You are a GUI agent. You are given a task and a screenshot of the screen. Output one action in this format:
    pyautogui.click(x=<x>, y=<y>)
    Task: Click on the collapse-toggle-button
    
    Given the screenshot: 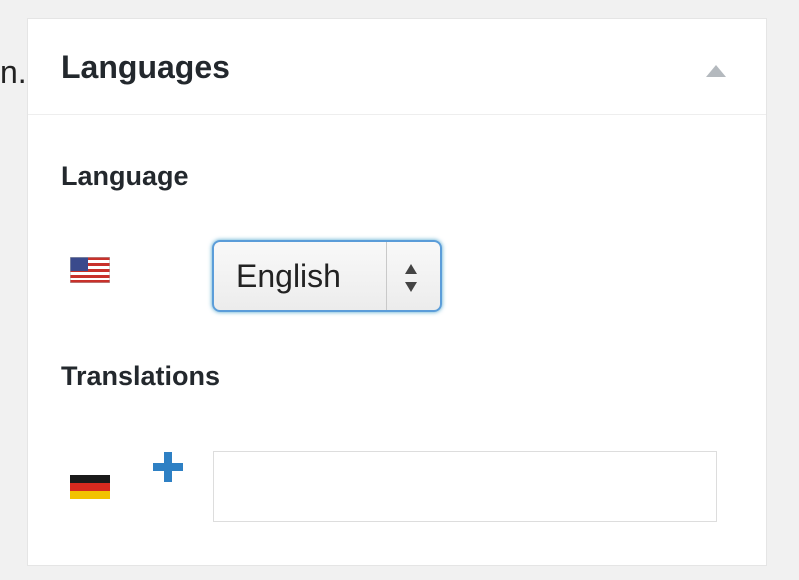 What is the action you would take?
    pyautogui.click(x=716, y=71)
    